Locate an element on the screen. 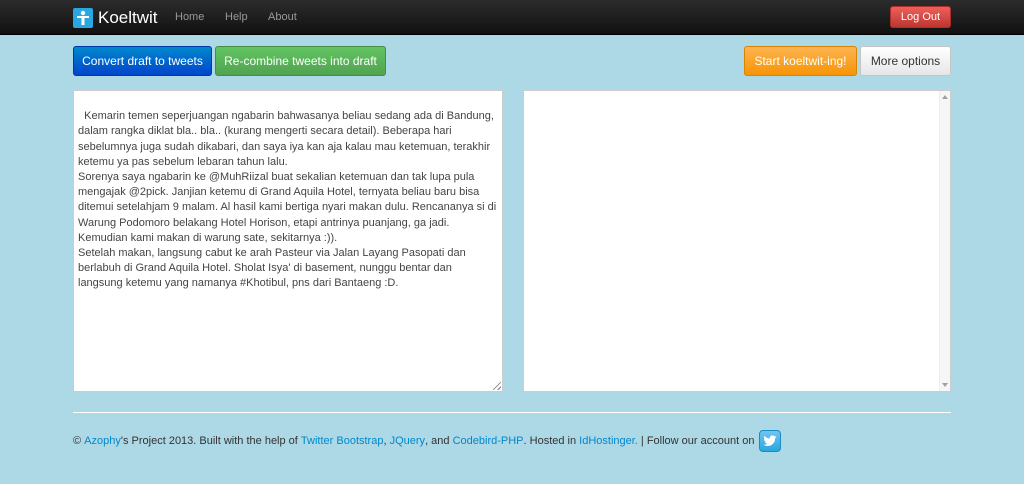 The width and height of the screenshot is (1024, 484). scroll-down-arrow-icon is located at coordinates (945, 385).